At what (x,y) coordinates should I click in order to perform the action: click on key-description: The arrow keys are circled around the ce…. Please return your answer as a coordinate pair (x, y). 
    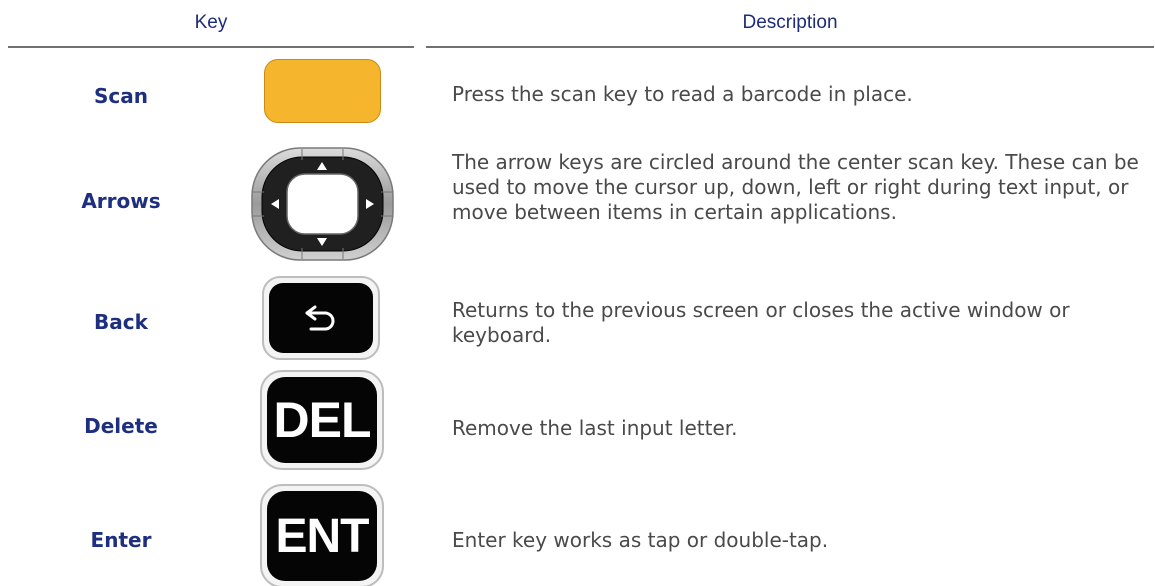
    Looking at the image, I should click on (795, 187).